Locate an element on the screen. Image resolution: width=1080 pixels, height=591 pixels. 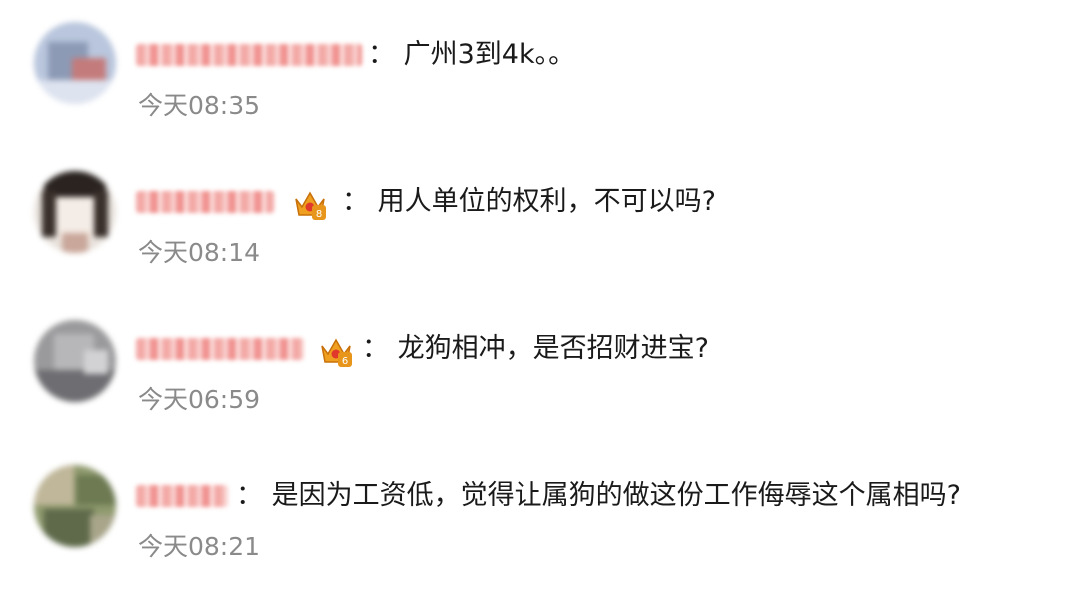
comment-text: ： 是因为工资低，觉得让属狗的做这份工作侮辱这个属相吗? is located at coordinates (598, 495).